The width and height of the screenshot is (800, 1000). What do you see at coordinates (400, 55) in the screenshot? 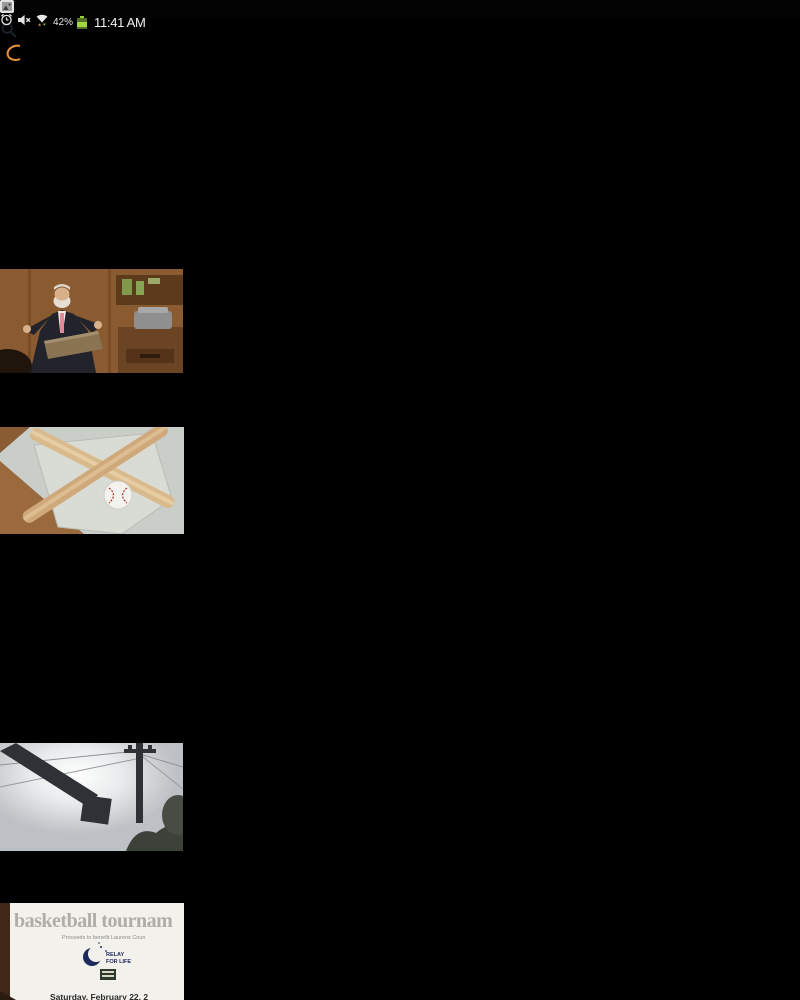
I see `logo-title: GoLaurens.com` at bounding box center [400, 55].